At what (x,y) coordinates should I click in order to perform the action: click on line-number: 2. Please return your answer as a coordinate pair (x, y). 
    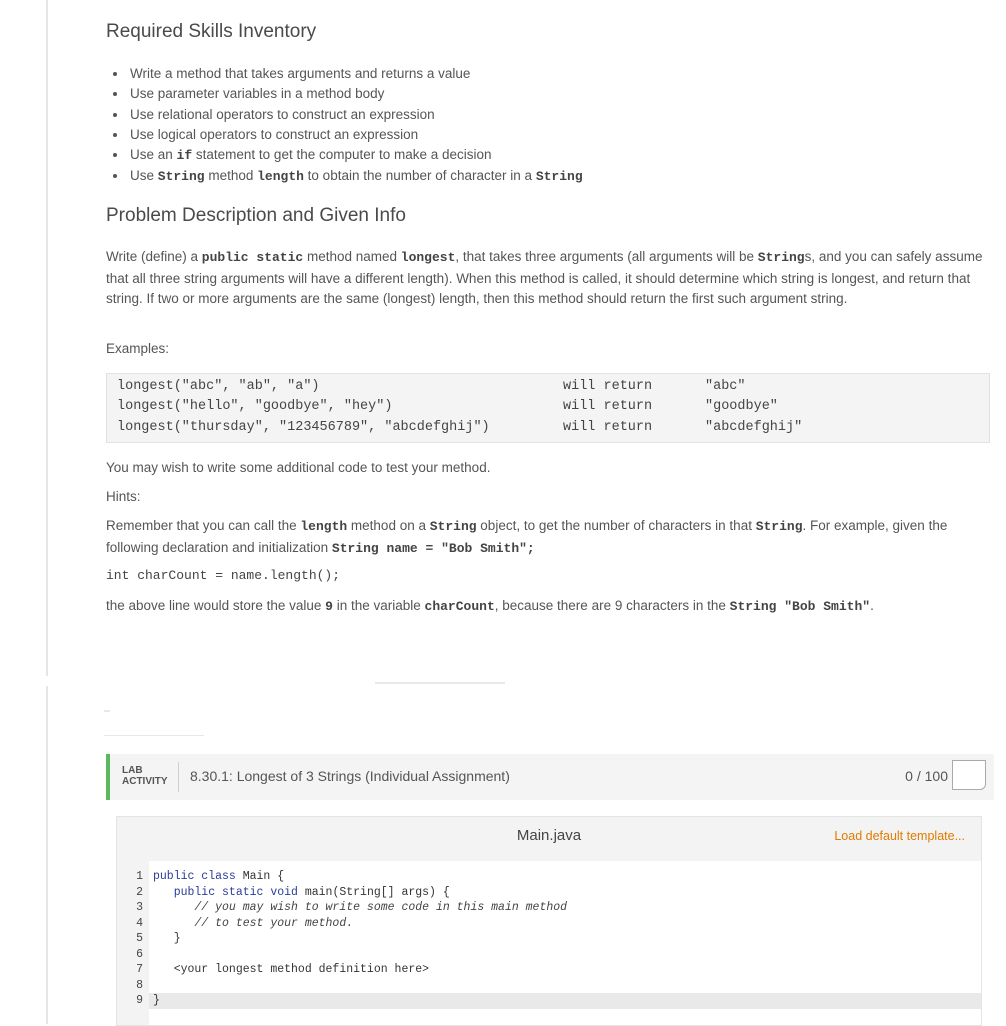
    Looking at the image, I should click on (139, 892).